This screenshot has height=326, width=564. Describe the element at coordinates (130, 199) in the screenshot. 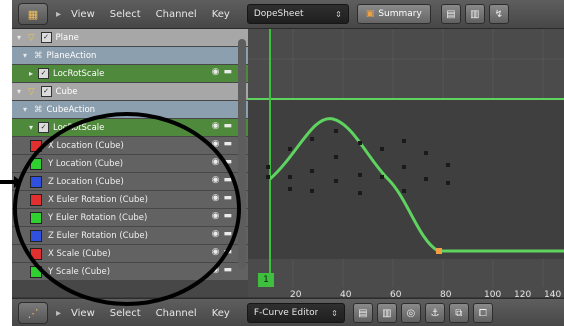

I see `fcurve-row: X Euler Rotation (Cube) ◉ ▬` at that location.